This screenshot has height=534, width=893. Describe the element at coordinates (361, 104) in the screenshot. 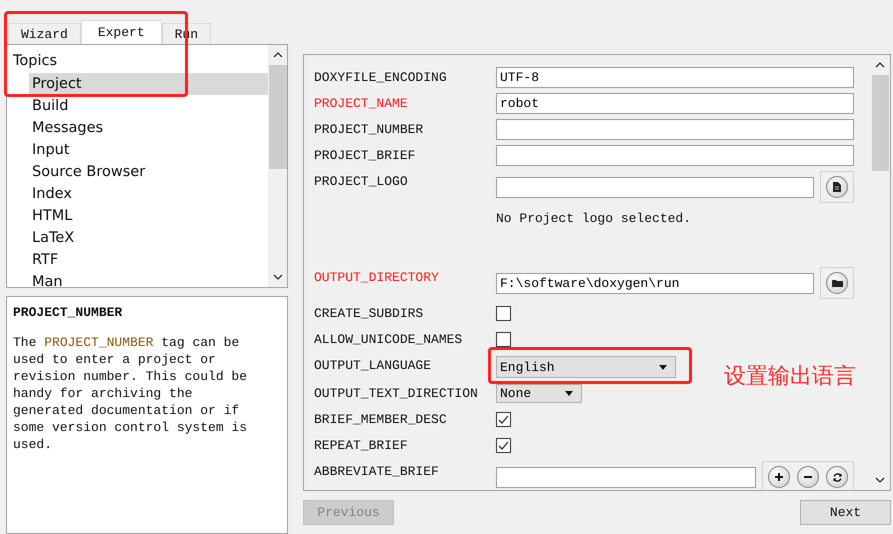

I see `setting-label: PROJECT_NAME` at that location.